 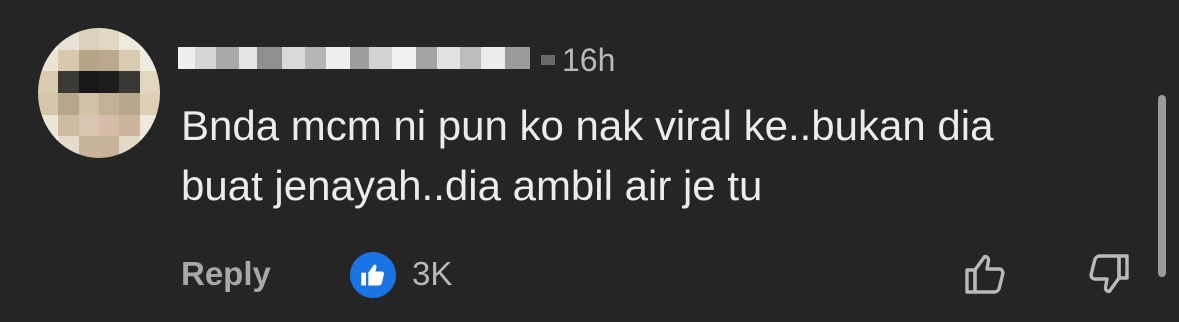 What do you see at coordinates (985, 274) in the screenshot?
I see `thumbs-up-outline-icon` at bounding box center [985, 274].